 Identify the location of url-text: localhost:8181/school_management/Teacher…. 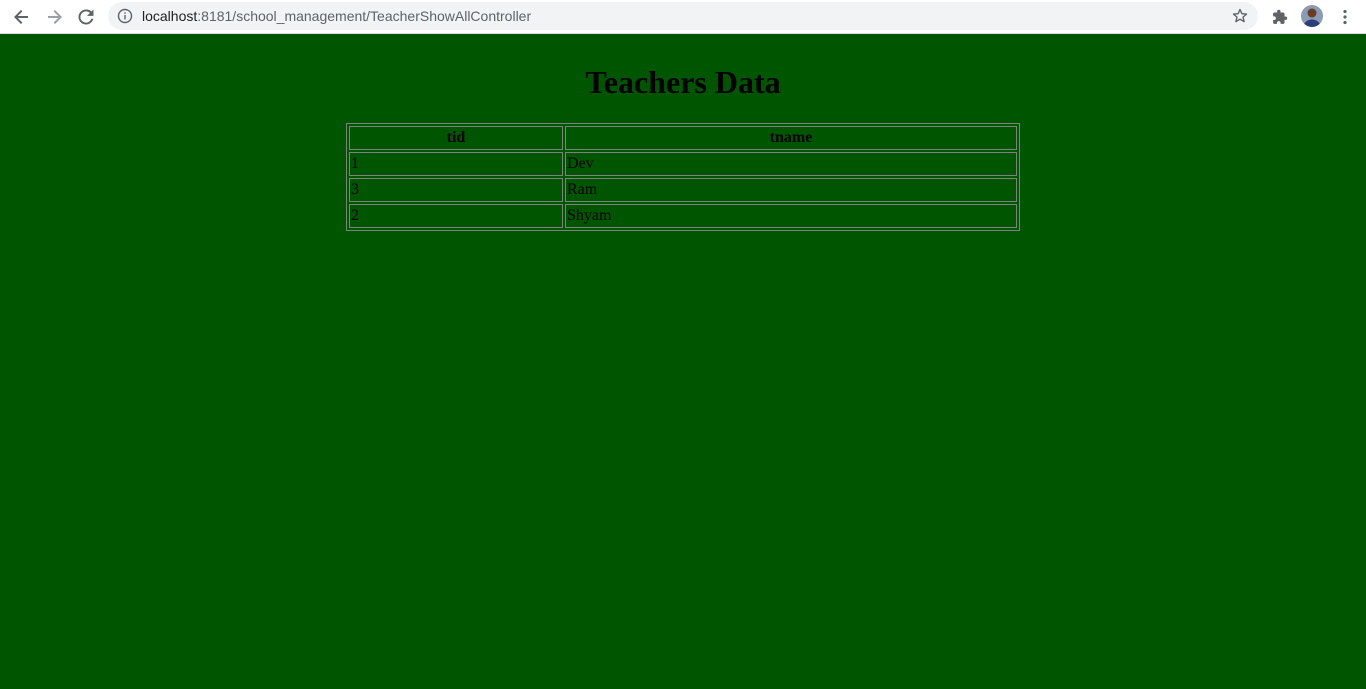
(336, 16).